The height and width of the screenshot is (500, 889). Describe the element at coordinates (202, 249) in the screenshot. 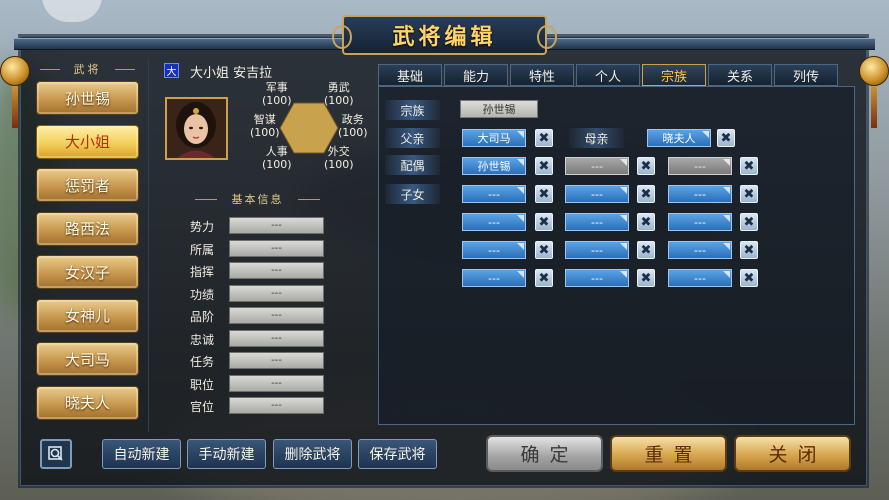

I see `info-label: 所属` at that location.